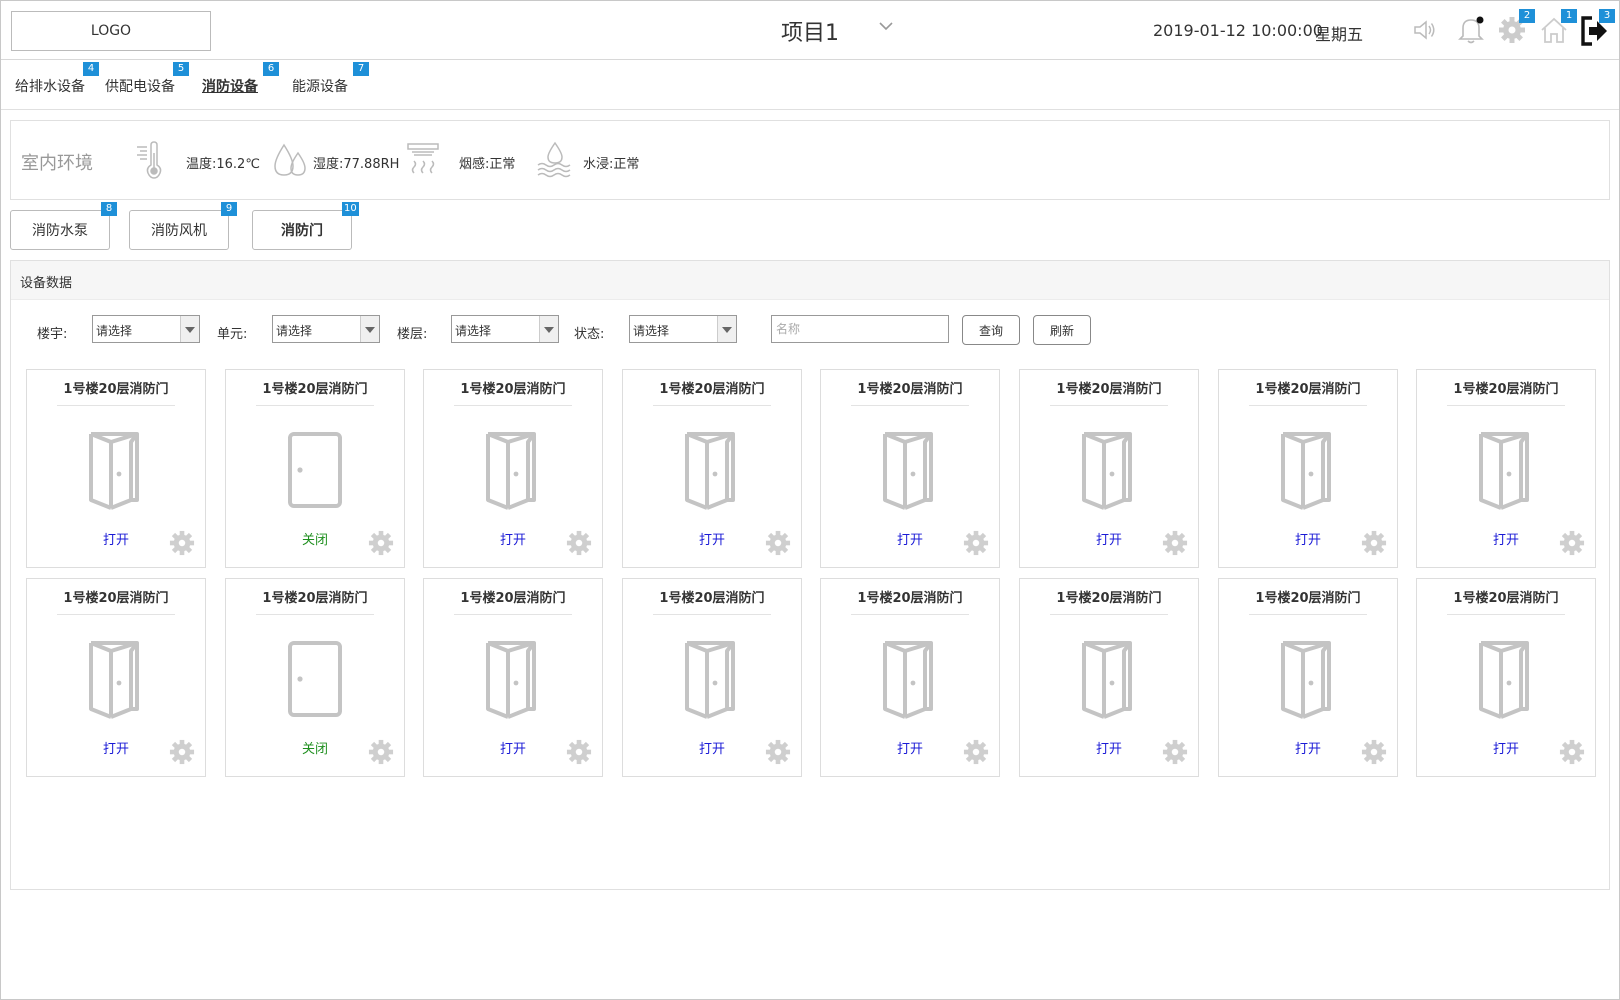  I want to click on tab-water: 给排水设备, so click(50, 86).